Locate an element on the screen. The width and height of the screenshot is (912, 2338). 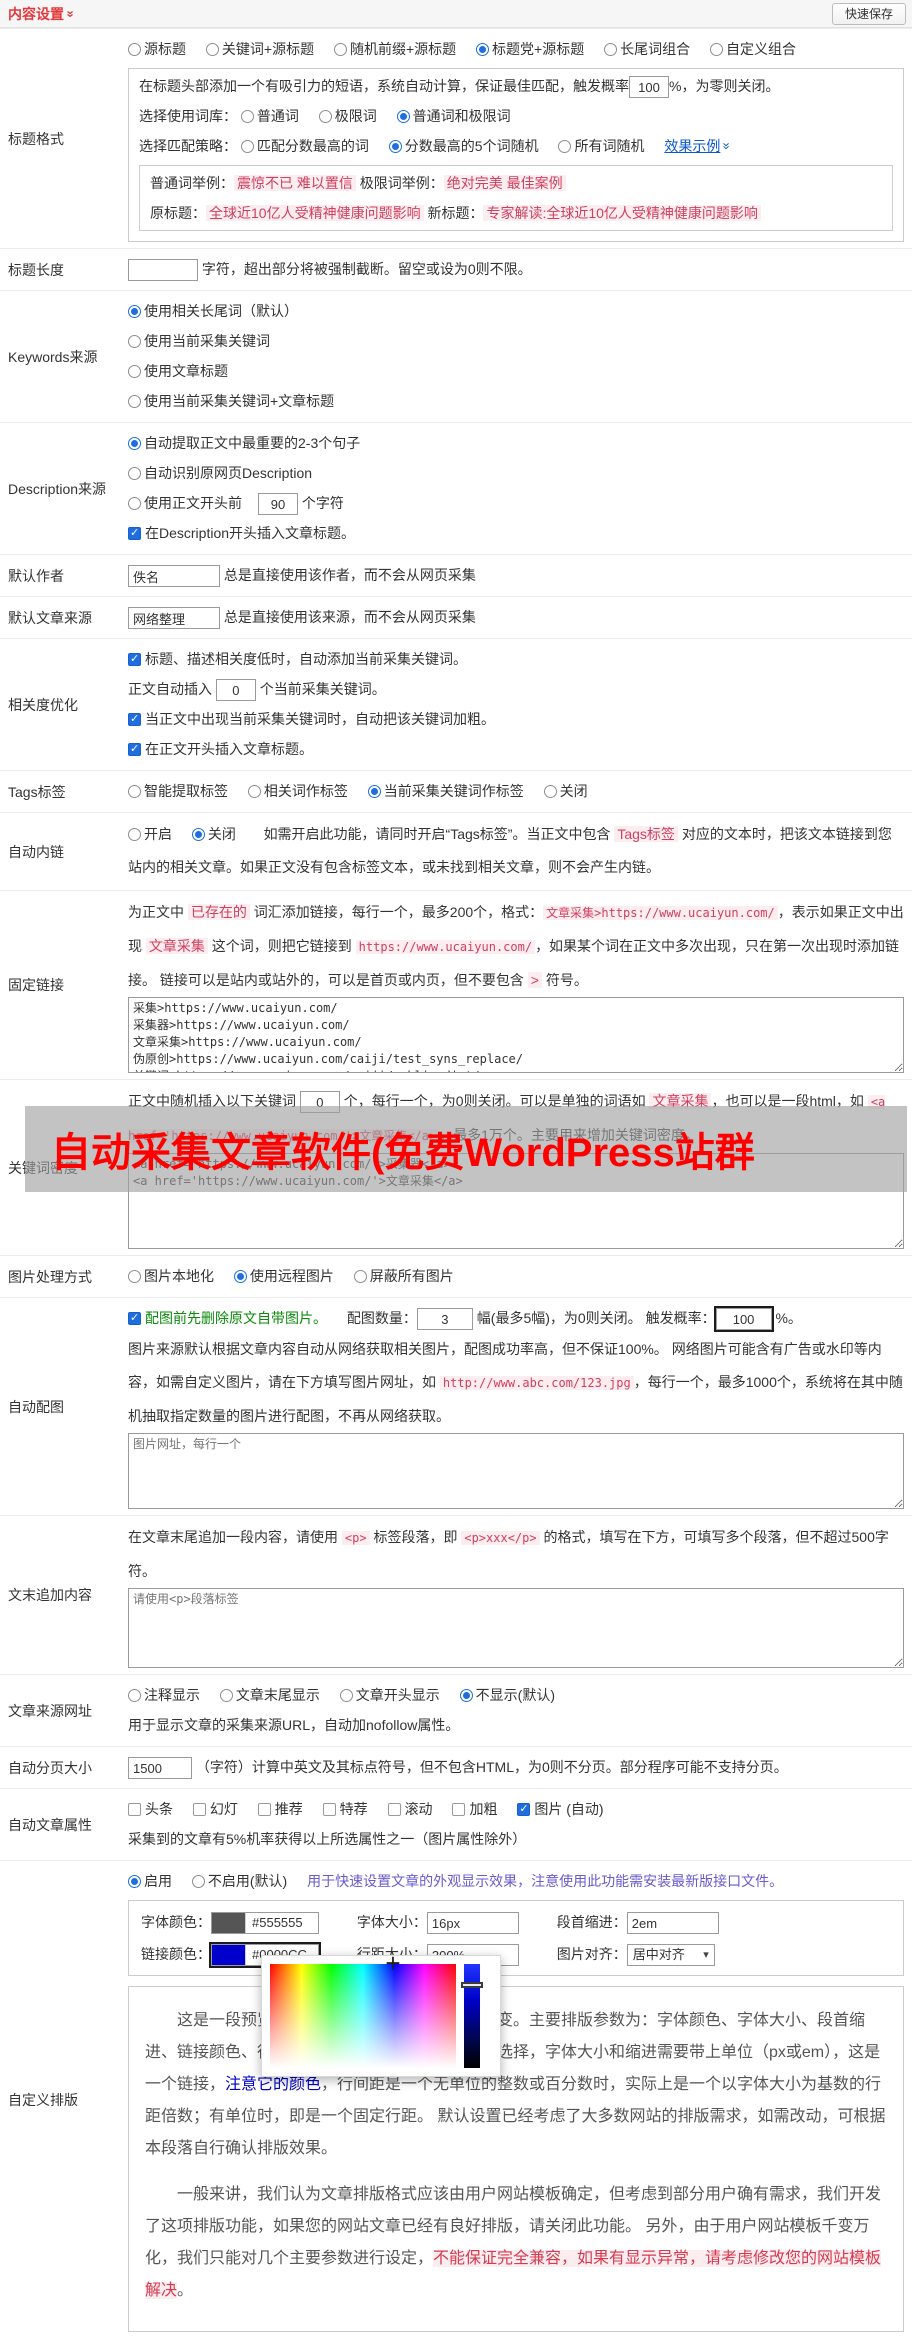
image-align-select: 居中对齐 ▾ is located at coordinates (670, 1955).